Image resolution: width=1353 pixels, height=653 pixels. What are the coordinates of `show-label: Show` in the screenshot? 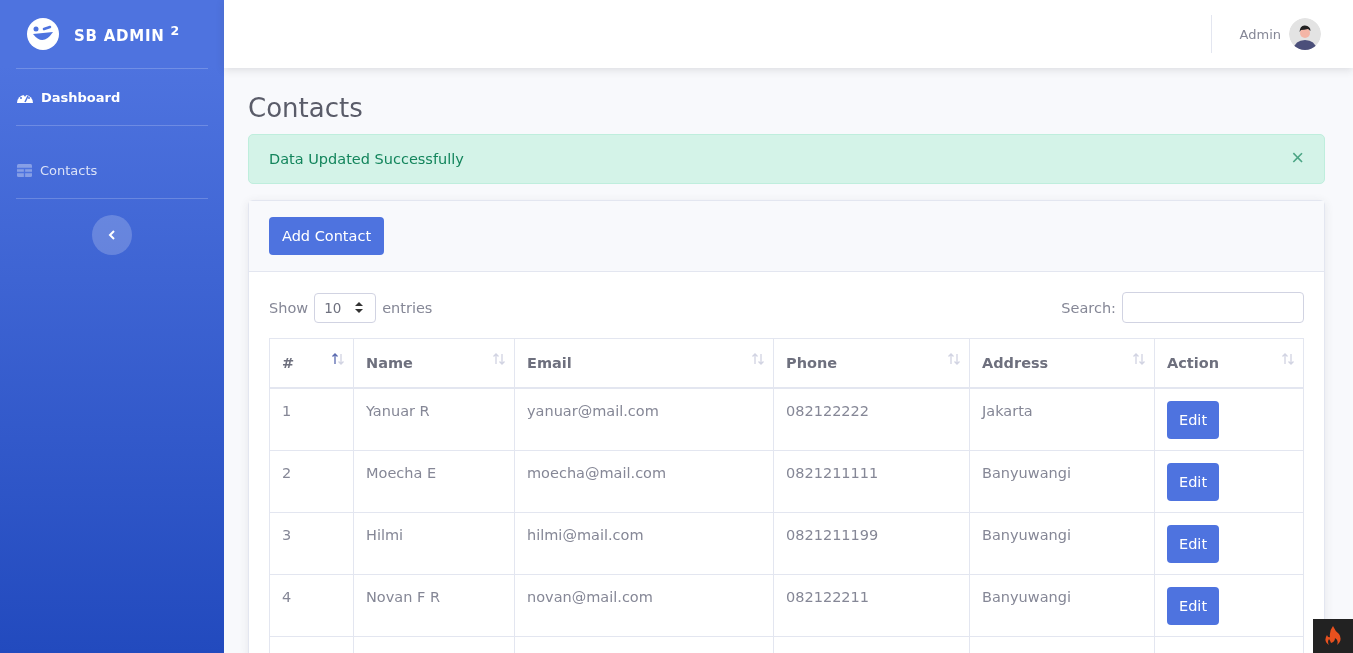 It's located at (289, 307).